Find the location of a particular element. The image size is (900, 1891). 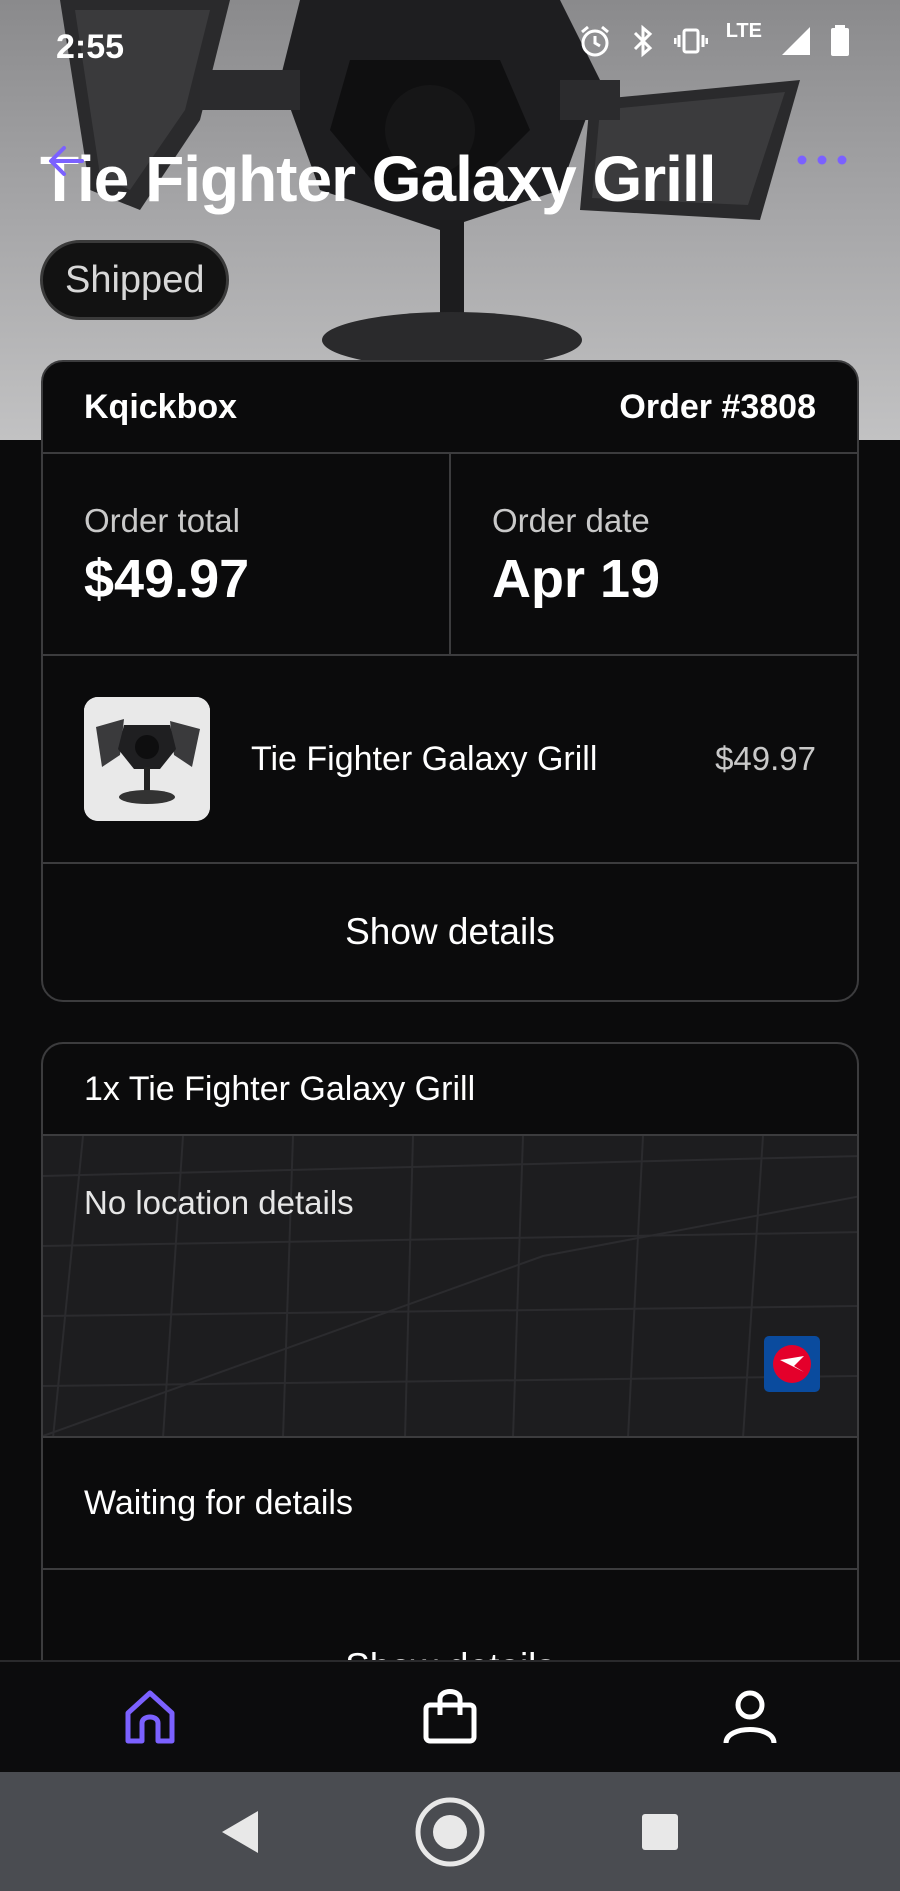

canada-post-icon is located at coordinates (792, 1364).